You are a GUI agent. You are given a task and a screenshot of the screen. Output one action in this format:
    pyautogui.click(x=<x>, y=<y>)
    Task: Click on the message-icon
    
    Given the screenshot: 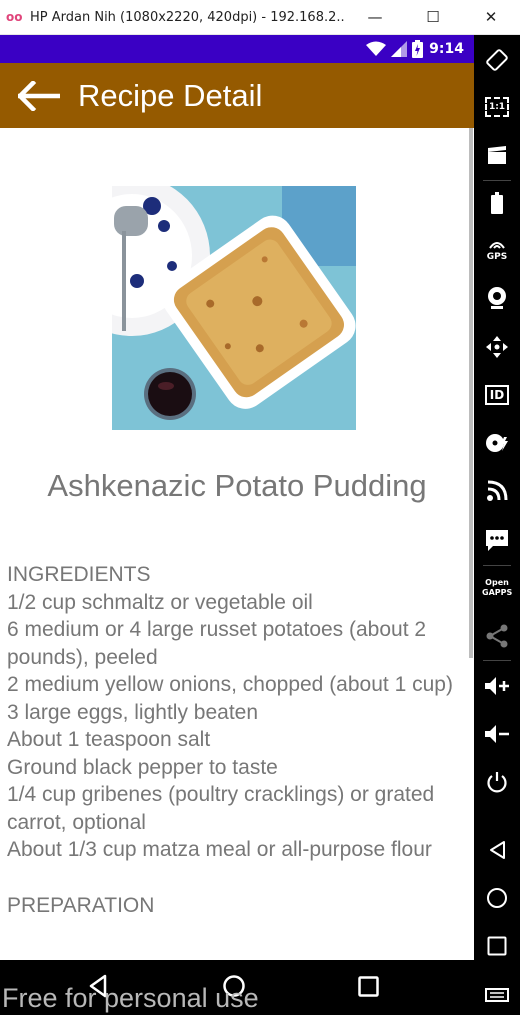 What is the action you would take?
    pyautogui.click(x=497, y=540)
    